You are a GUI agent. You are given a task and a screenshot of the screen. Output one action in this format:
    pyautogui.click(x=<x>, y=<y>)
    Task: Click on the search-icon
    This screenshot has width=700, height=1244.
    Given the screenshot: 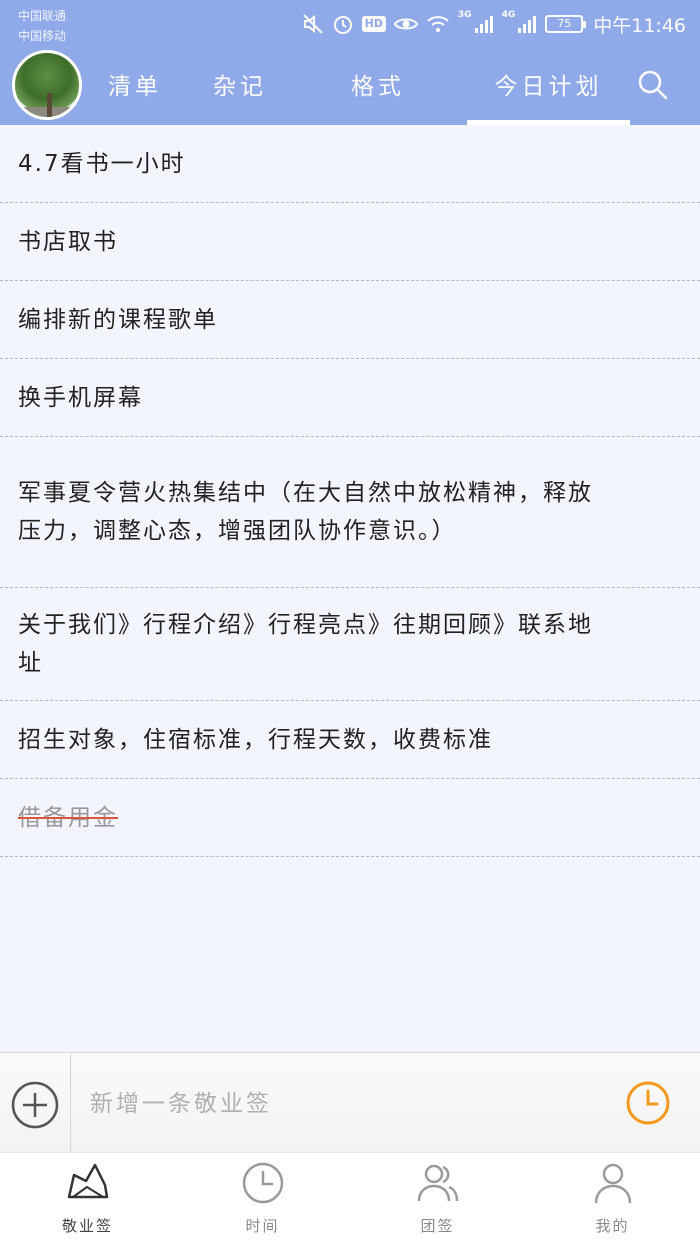 What is the action you would take?
    pyautogui.click(x=653, y=85)
    